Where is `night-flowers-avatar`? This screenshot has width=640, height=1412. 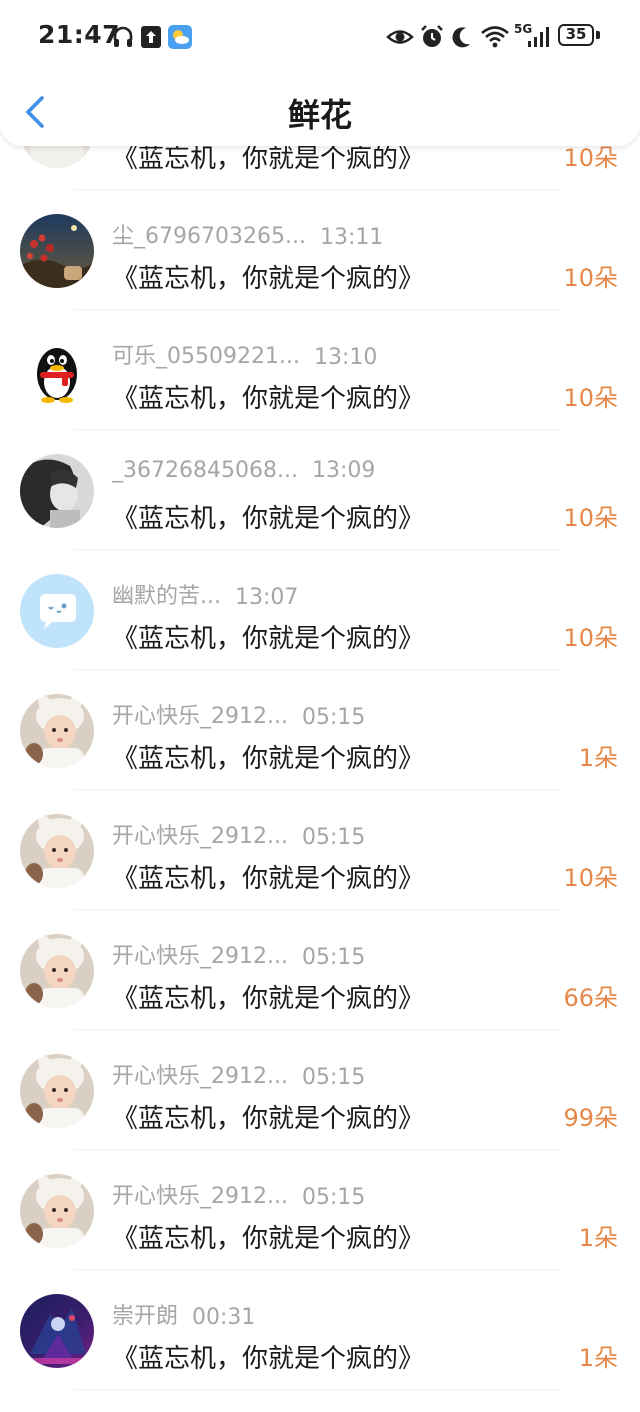
night-flowers-avatar is located at coordinates (57, 251).